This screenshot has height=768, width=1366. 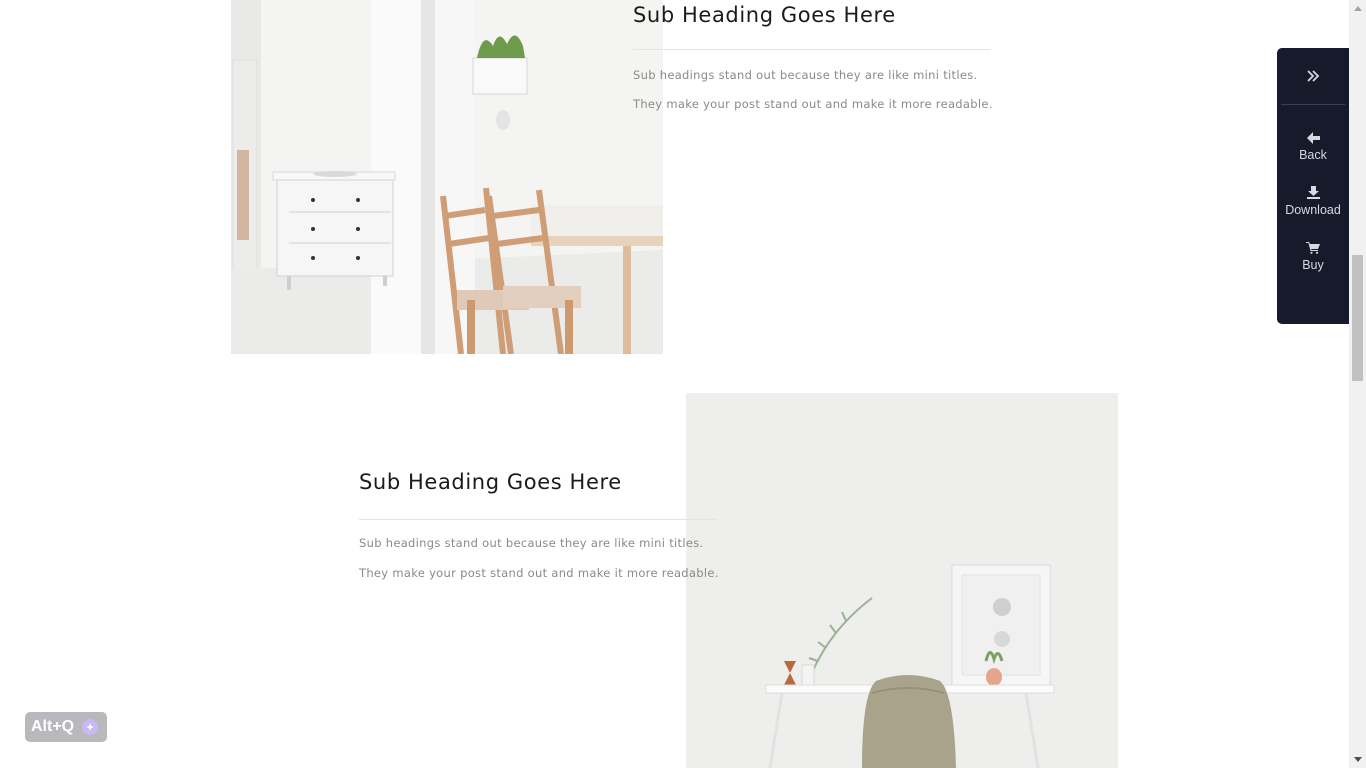 What do you see at coordinates (1313, 248) in the screenshot?
I see `cart-icon` at bounding box center [1313, 248].